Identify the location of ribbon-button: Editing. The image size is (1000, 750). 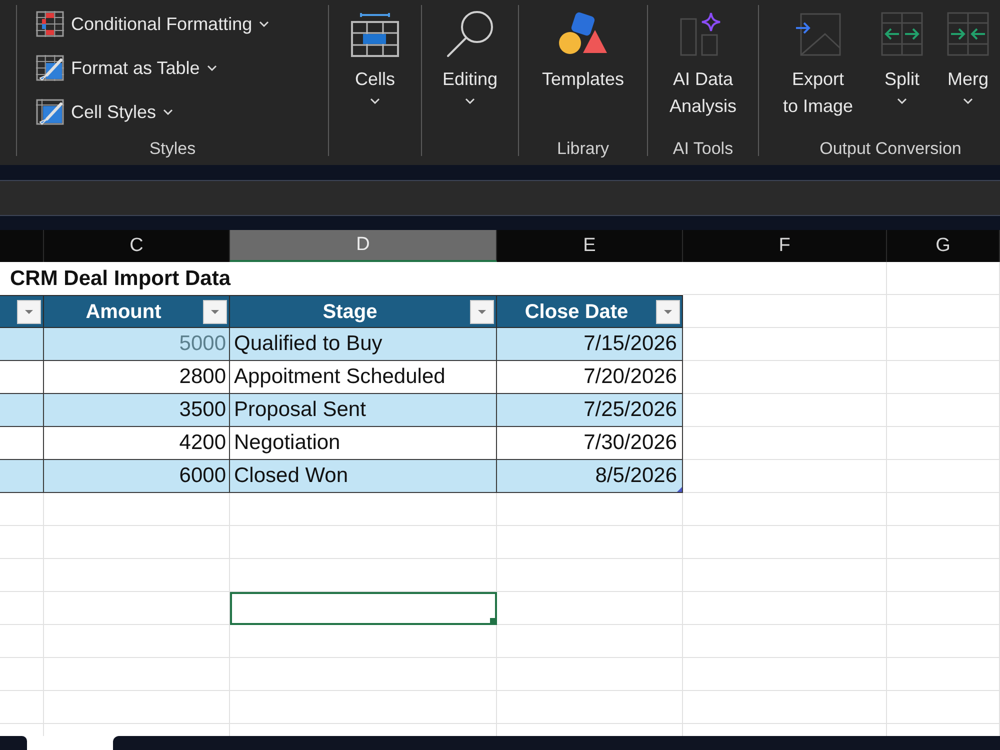
(470, 68).